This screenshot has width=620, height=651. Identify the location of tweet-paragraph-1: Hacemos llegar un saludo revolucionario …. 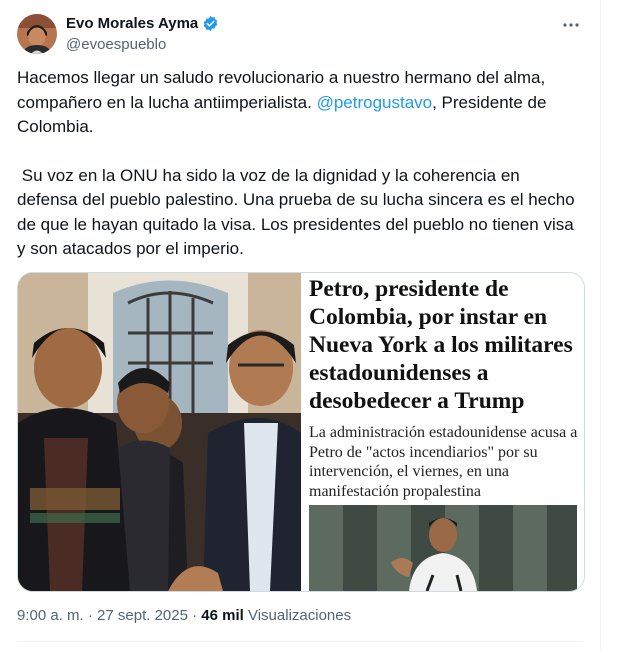
(299, 103).